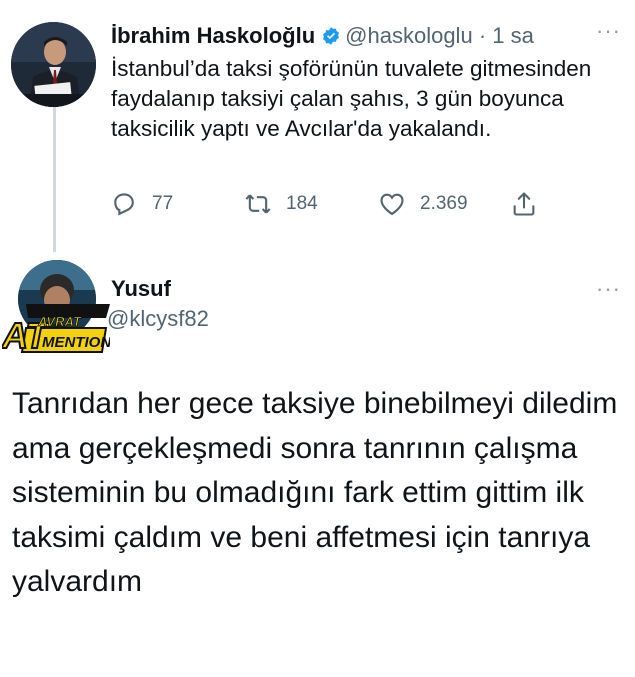 Image resolution: width=635 pixels, height=677 pixels. What do you see at coordinates (213, 35) in the screenshot?
I see `author-name: İbrahim Haskoloğlu` at bounding box center [213, 35].